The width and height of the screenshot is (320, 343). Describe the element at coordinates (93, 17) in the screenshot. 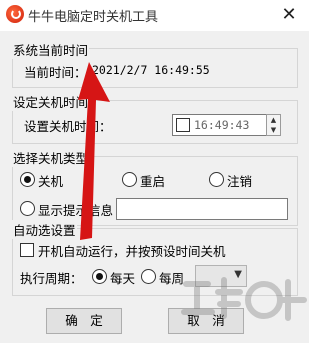

I see `window-title: 牛牛电脑定时关机工具` at that location.